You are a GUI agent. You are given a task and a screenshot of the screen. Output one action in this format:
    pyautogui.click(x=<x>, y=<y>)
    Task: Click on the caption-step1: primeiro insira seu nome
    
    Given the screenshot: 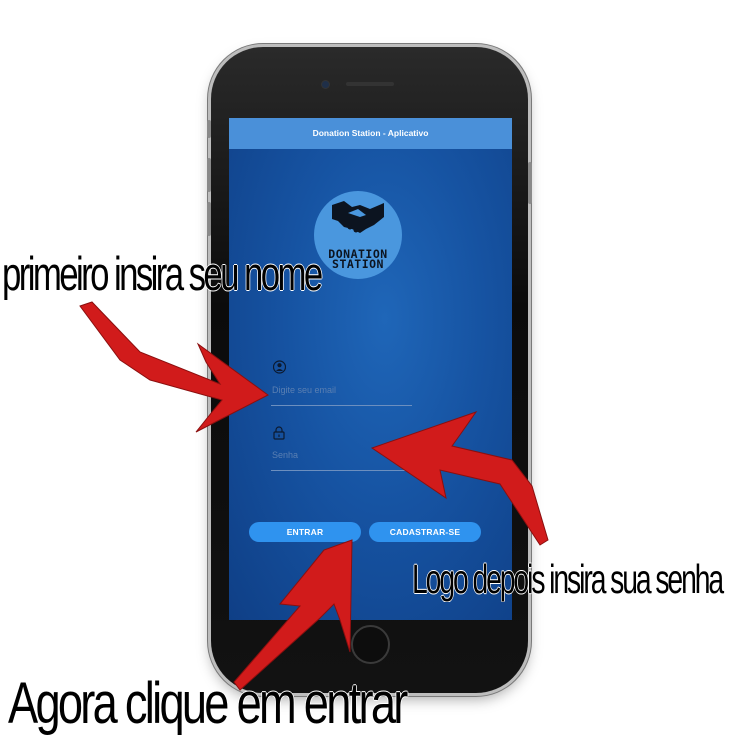 What is the action you would take?
    pyautogui.click(x=162, y=273)
    